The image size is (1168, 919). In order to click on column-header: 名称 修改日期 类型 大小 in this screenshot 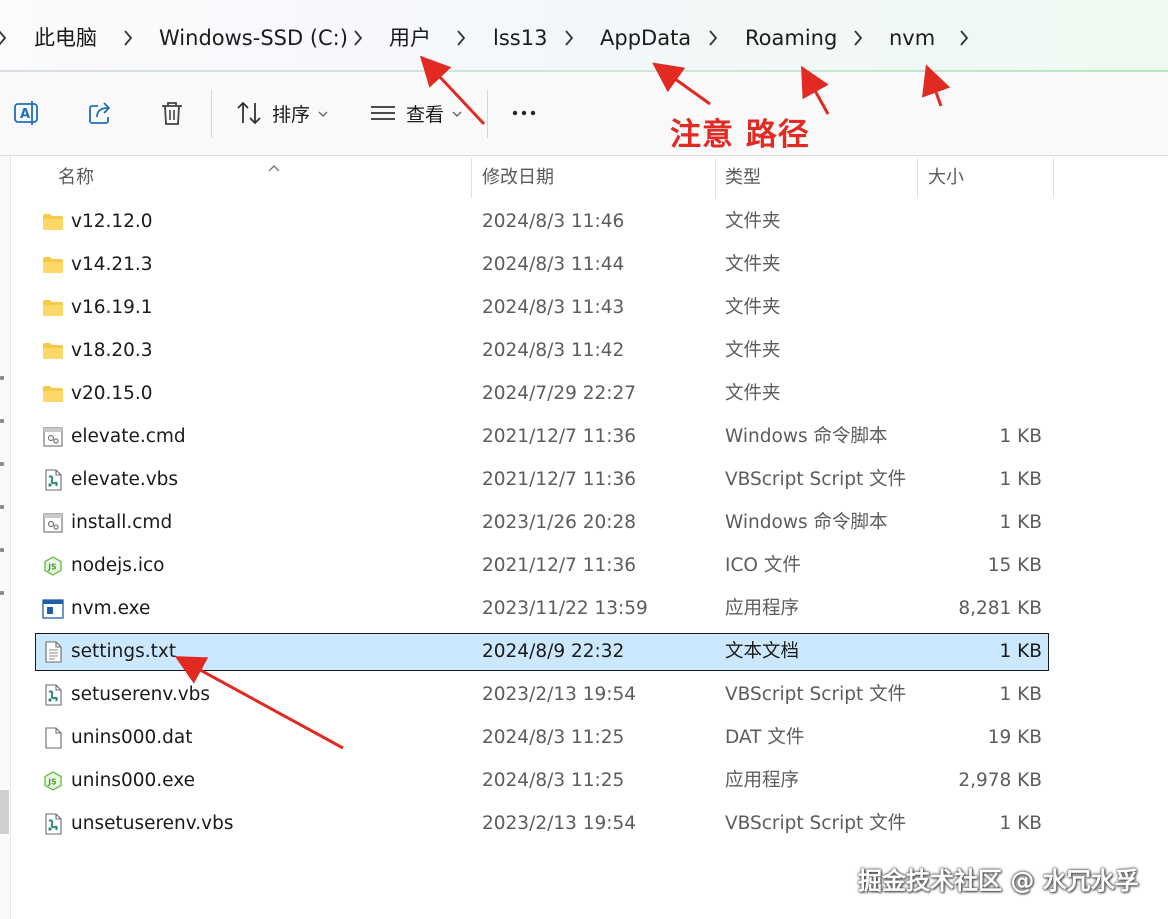, I will do `click(590, 178)`.